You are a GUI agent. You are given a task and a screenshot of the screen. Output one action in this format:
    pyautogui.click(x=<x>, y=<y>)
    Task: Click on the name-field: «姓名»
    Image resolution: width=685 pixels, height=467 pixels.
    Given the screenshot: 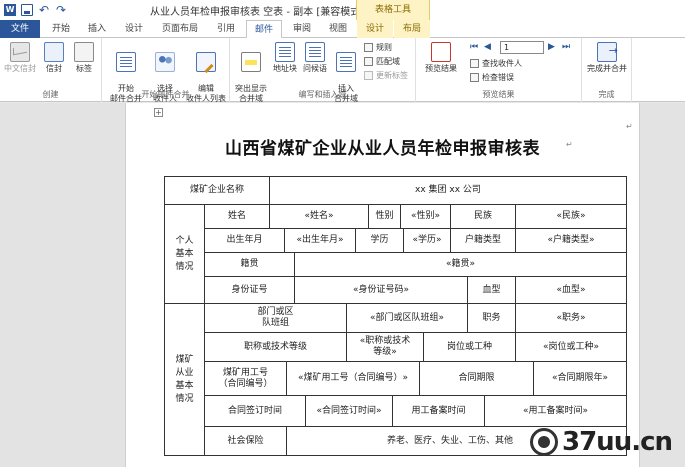 What is the action you would take?
    pyautogui.click(x=319, y=216)
    